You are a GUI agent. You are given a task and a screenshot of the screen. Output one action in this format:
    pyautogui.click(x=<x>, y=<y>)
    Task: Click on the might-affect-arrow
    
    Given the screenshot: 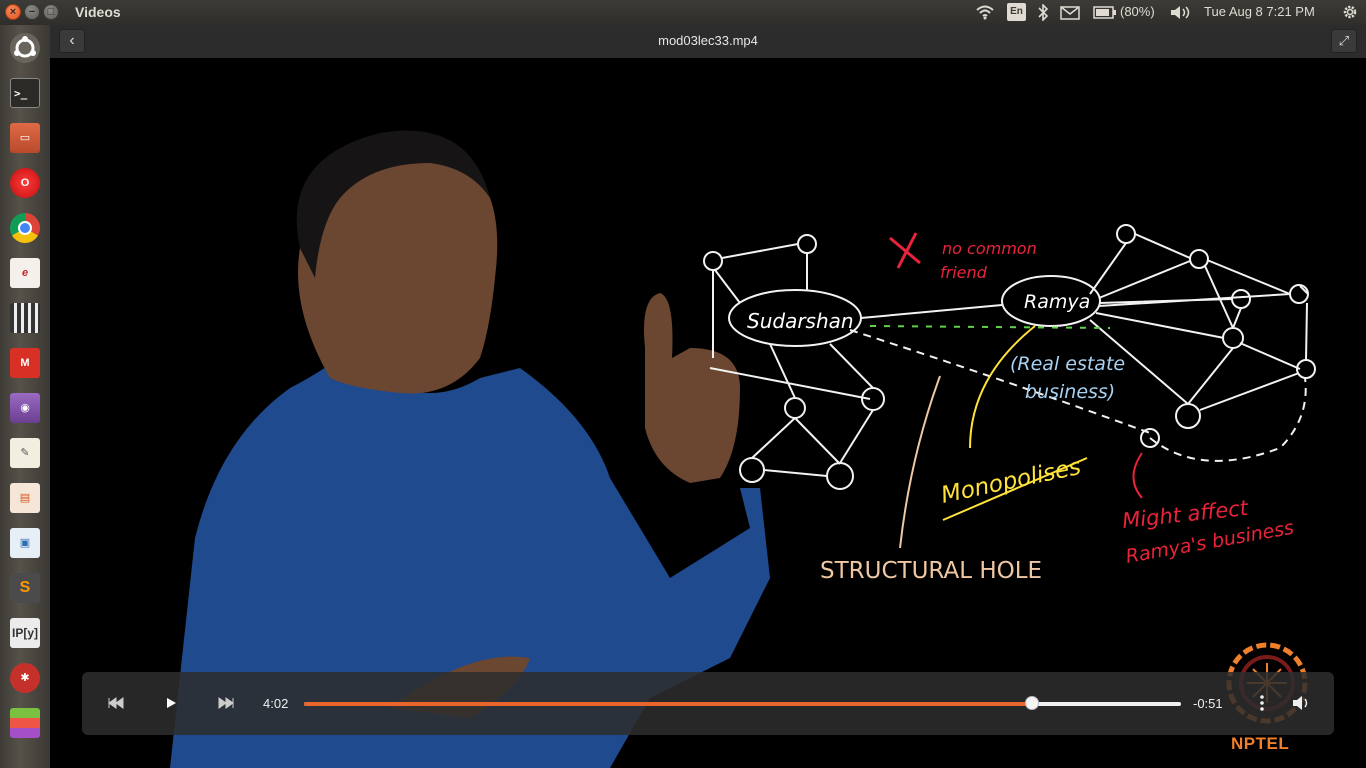 What is the action you would take?
    pyautogui.click(x=1137, y=475)
    